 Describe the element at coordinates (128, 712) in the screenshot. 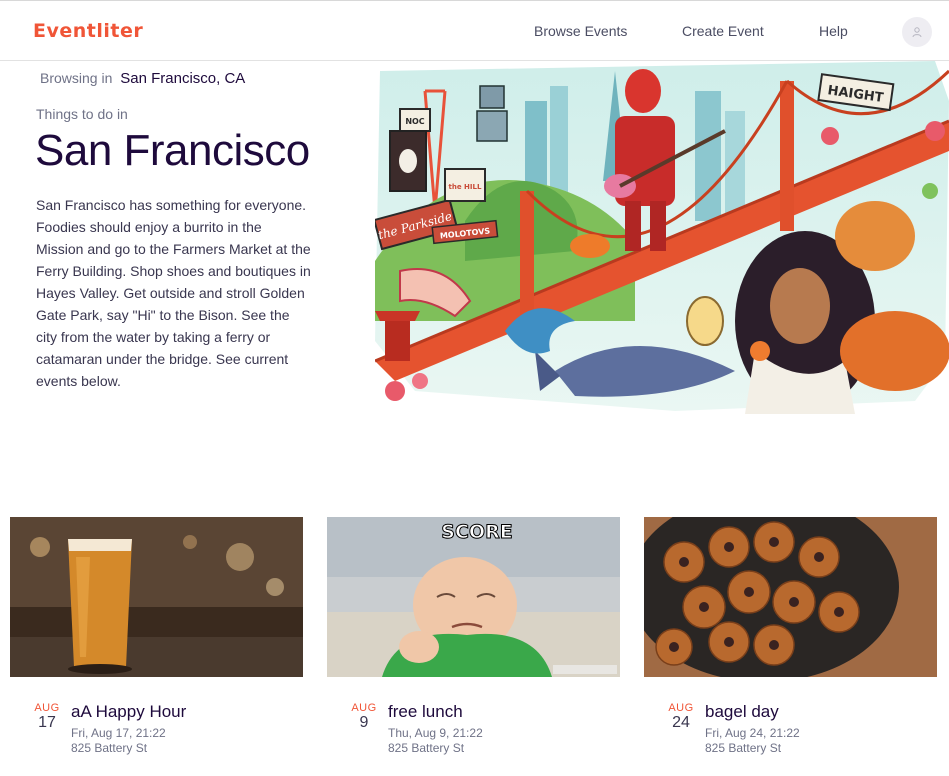

I see `event-title: aA Happy Hour` at that location.